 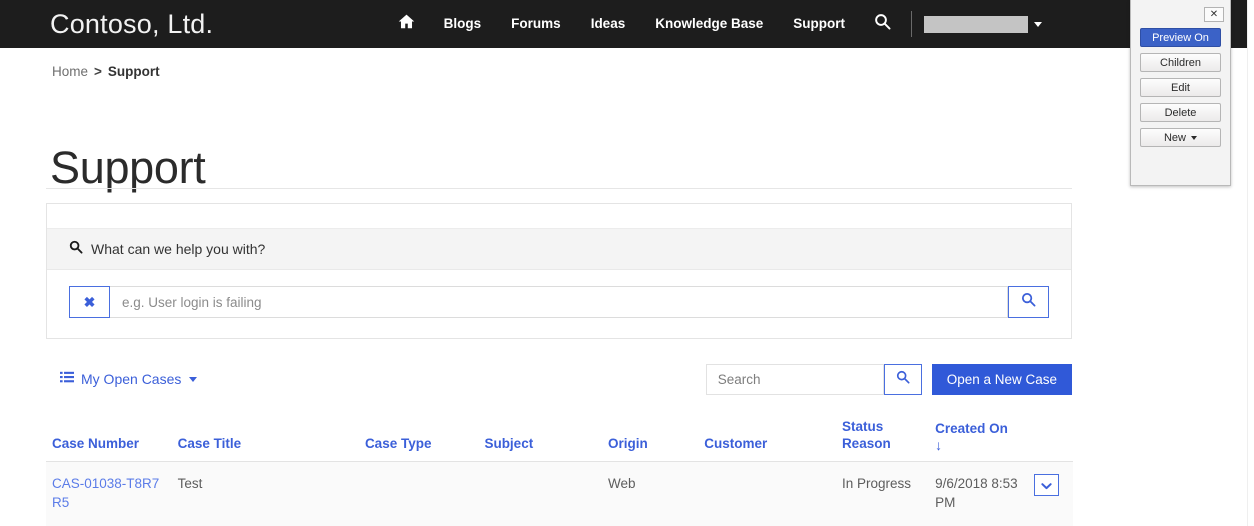 I want to click on new-button: New, so click(x=1180, y=137).